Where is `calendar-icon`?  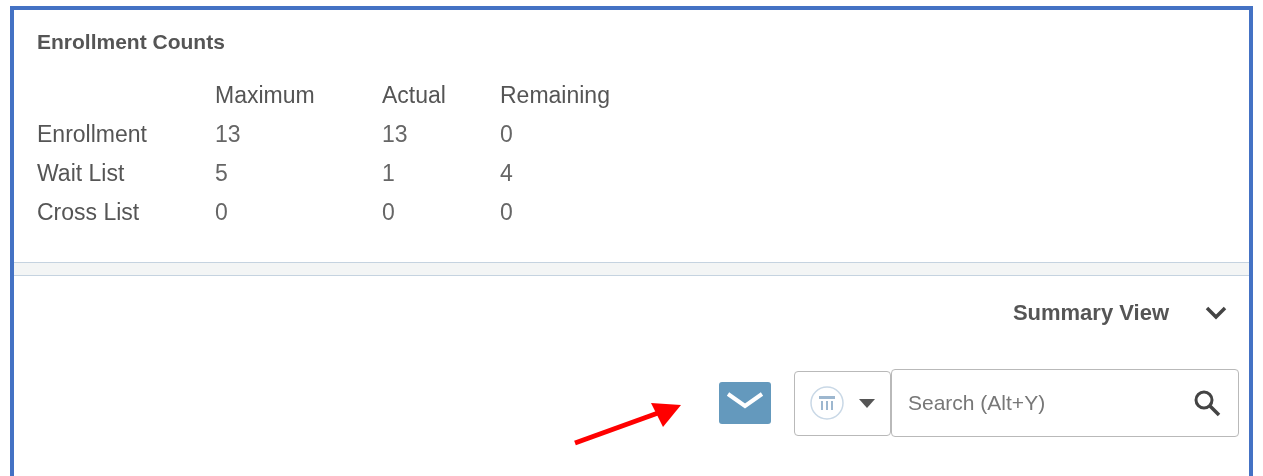 calendar-icon is located at coordinates (827, 403).